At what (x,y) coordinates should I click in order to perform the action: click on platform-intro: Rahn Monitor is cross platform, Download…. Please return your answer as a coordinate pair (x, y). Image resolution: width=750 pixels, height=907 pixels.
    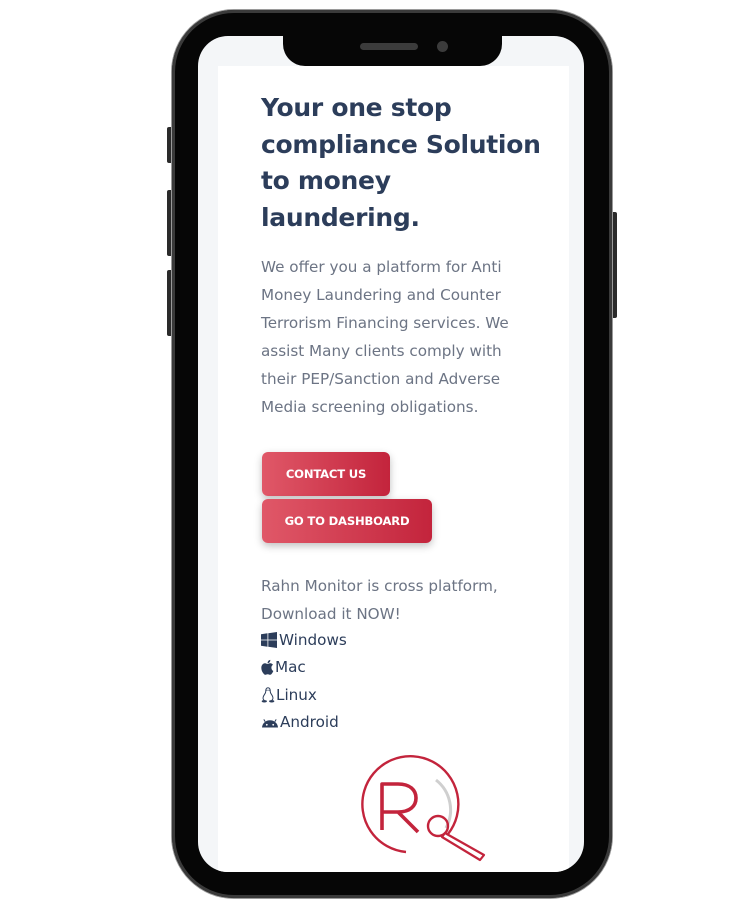
    Looking at the image, I should click on (379, 600).